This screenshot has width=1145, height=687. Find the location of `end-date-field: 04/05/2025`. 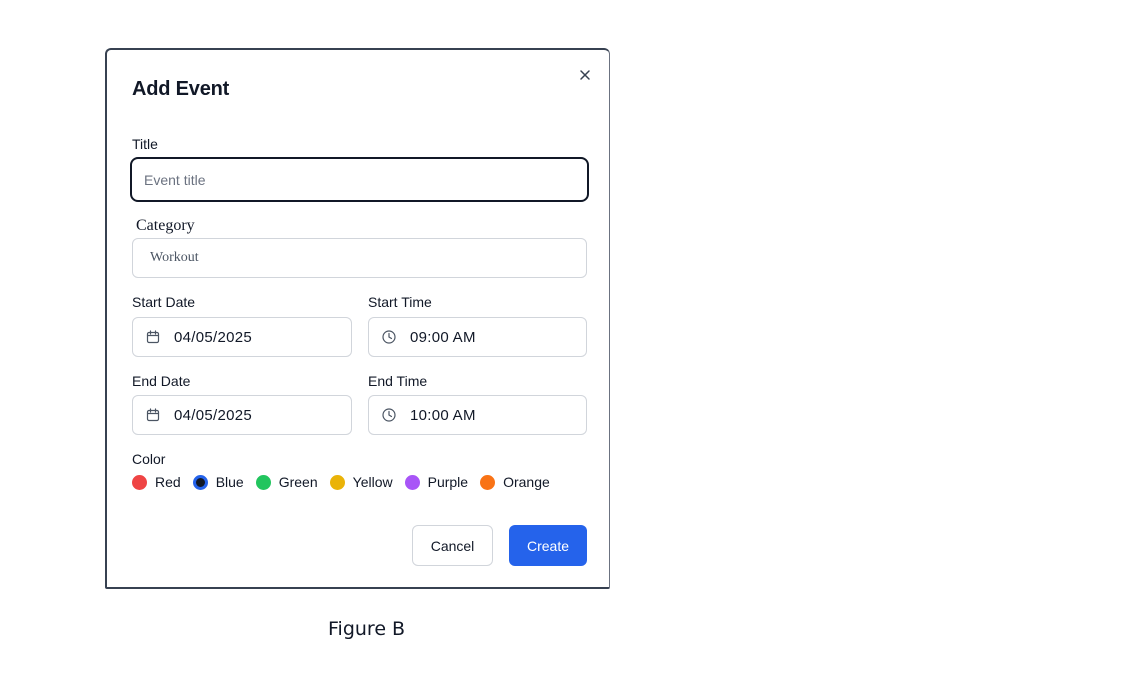

end-date-field: 04/05/2025 is located at coordinates (242, 415).